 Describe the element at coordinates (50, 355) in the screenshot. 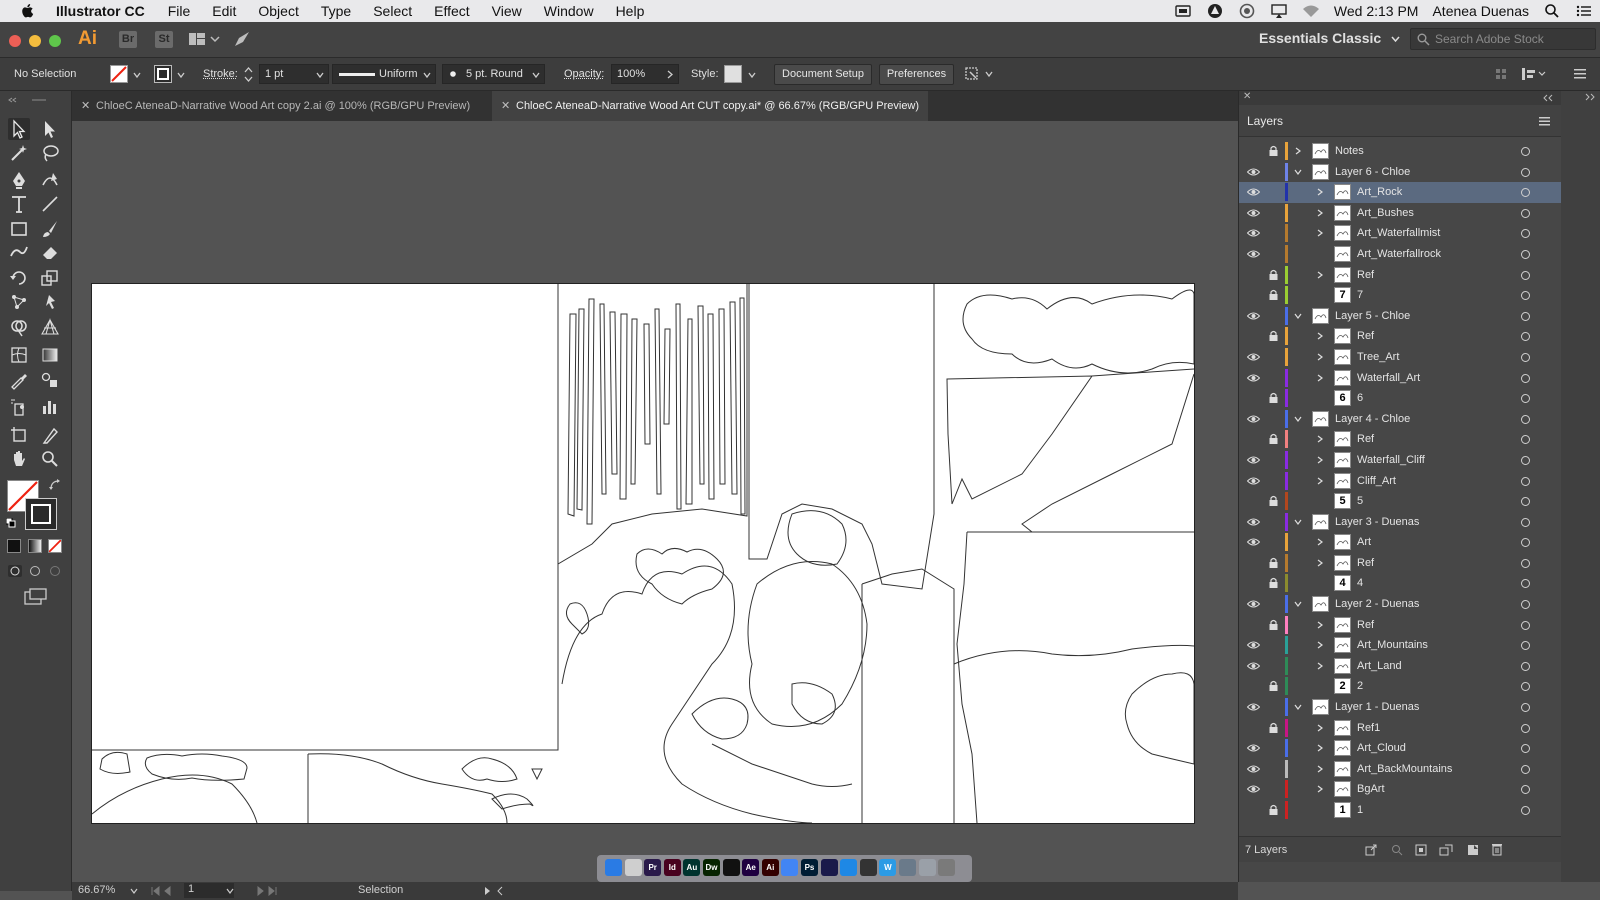

I see `gradient-tool-icon` at that location.